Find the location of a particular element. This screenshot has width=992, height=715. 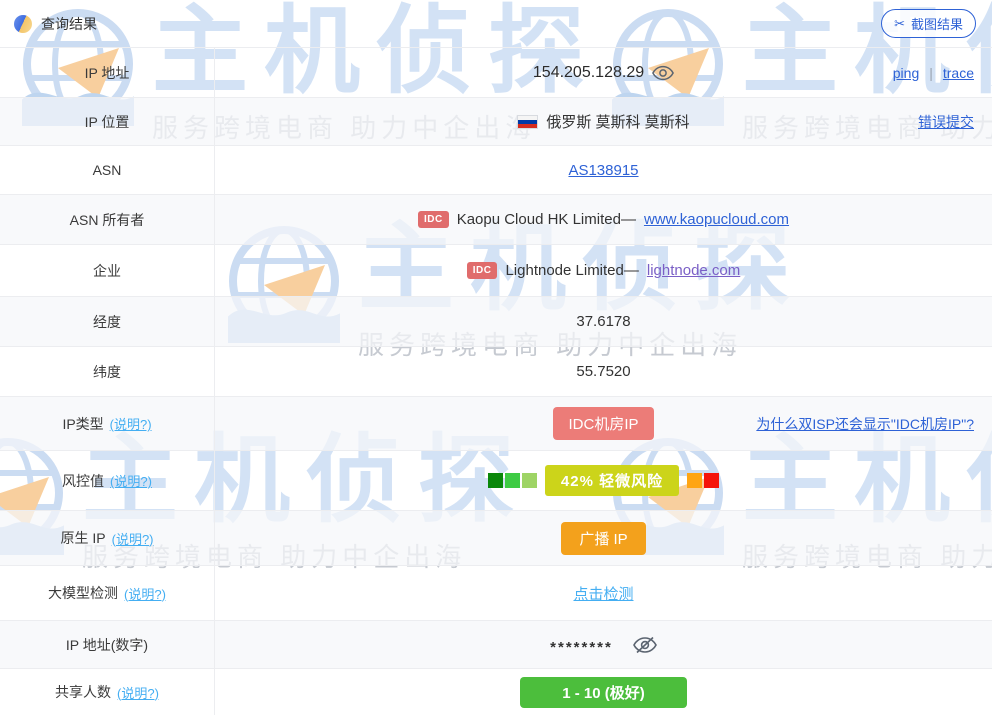

risk-square-orange is located at coordinates (695, 480).